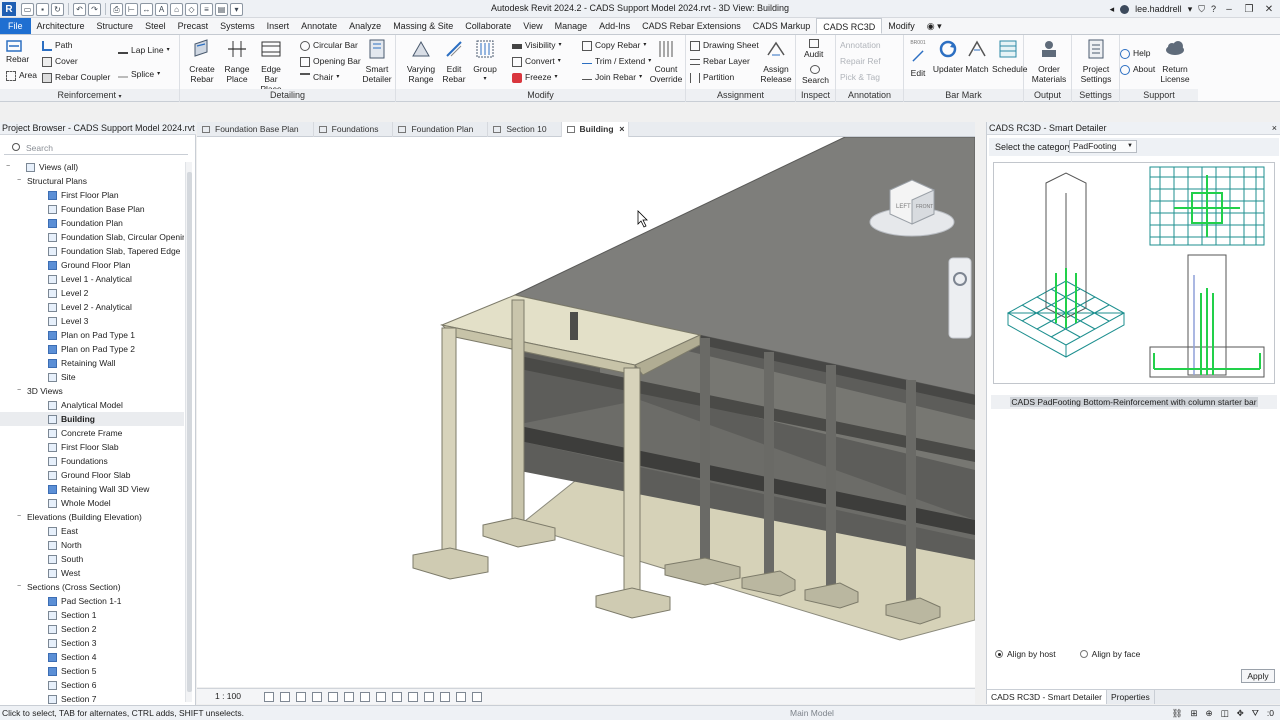  I want to click on visibility-button: Visibility ▾, so click(537, 45).